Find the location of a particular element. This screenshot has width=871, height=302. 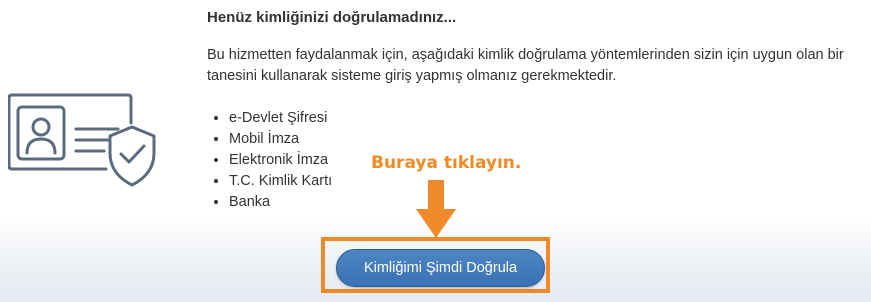

click-here-annotation: Buraya tıklayın. is located at coordinates (446, 163).